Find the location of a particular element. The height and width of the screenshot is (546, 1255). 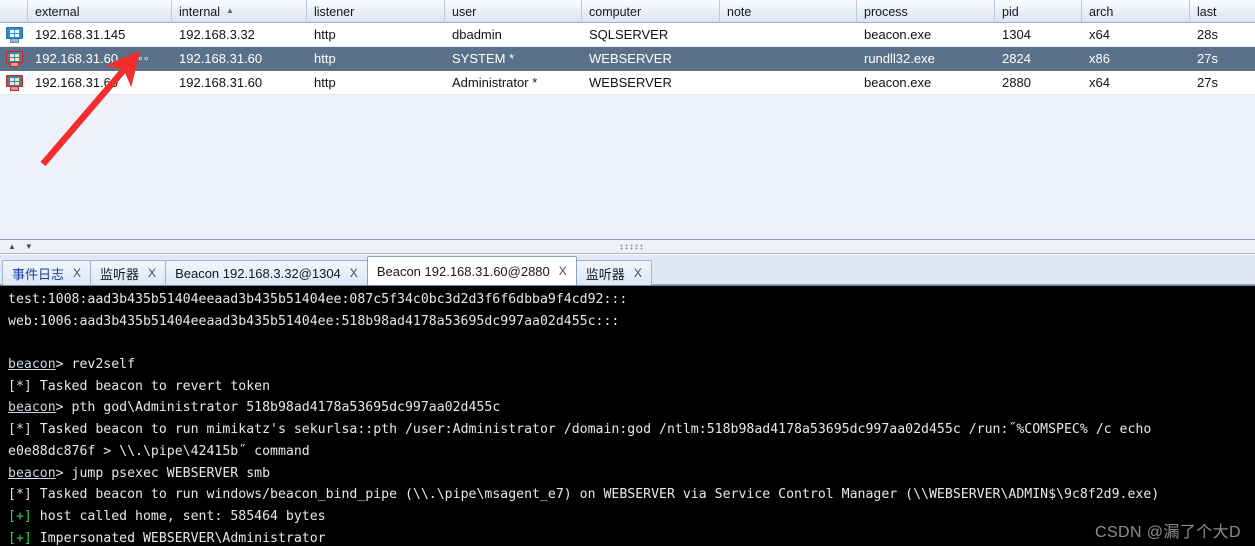

column-header-user: user is located at coordinates (513, 11).